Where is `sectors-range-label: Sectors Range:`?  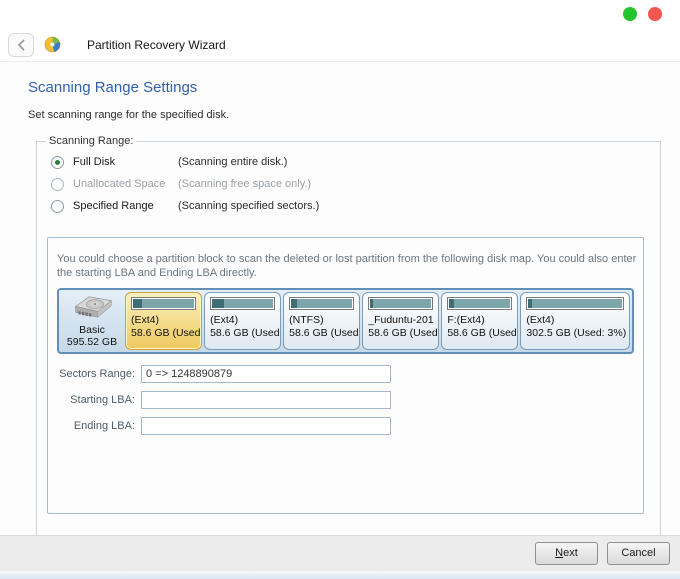 sectors-range-label: Sectors Range: is located at coordinates (97, 374).